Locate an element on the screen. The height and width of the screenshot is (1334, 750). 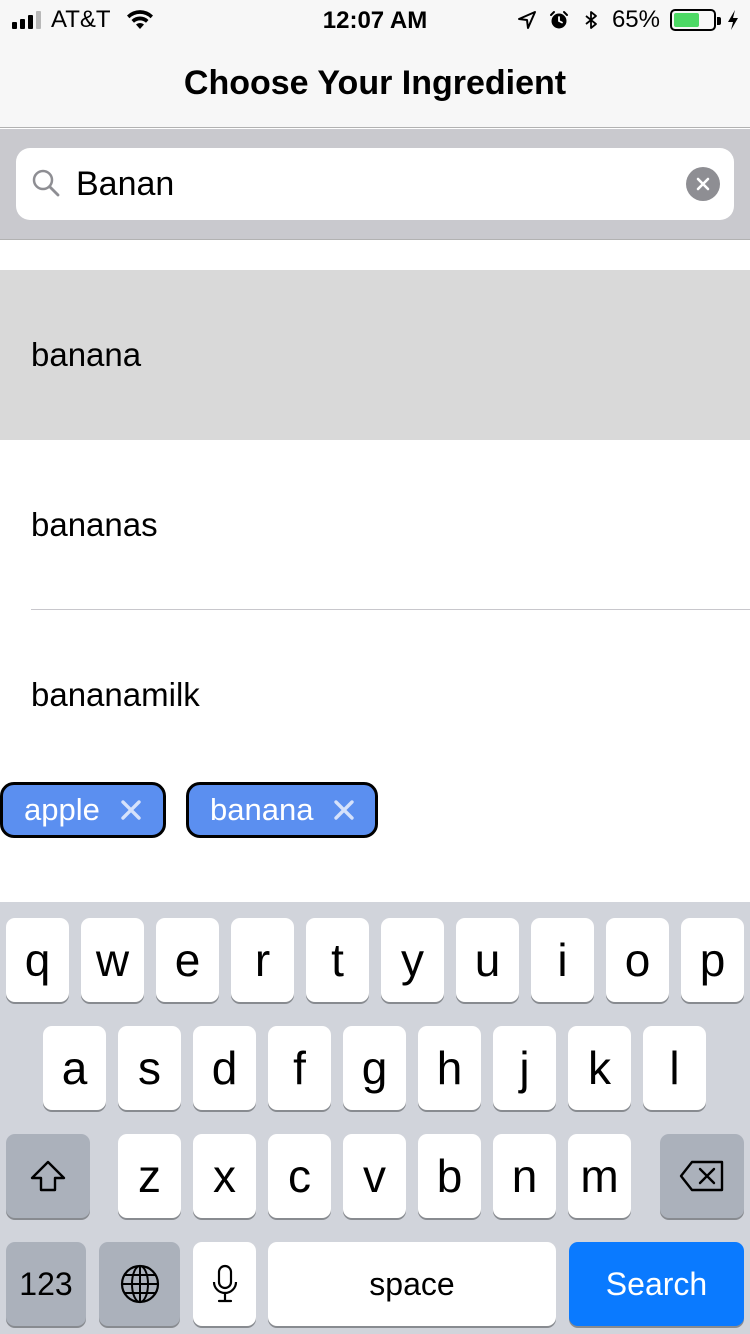
globe-key is located at coordinates (139, 1284).